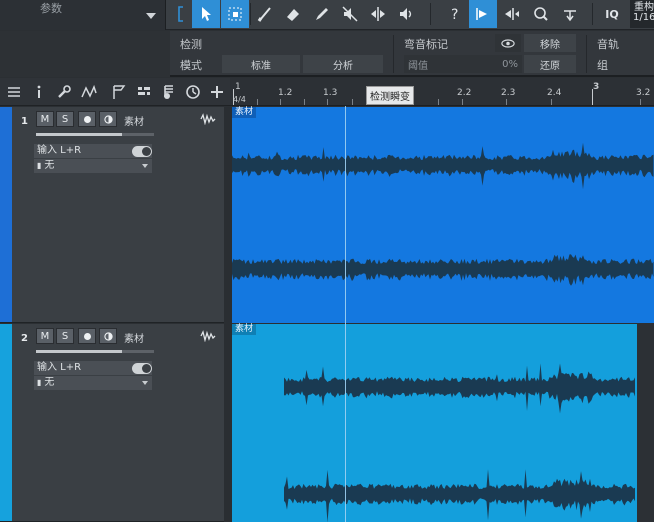 The image size is (654, 522). What do you see at coordinates (406, 14) in the screenshot?
I see `listen-tool-button` at bounding box center [406, 14].